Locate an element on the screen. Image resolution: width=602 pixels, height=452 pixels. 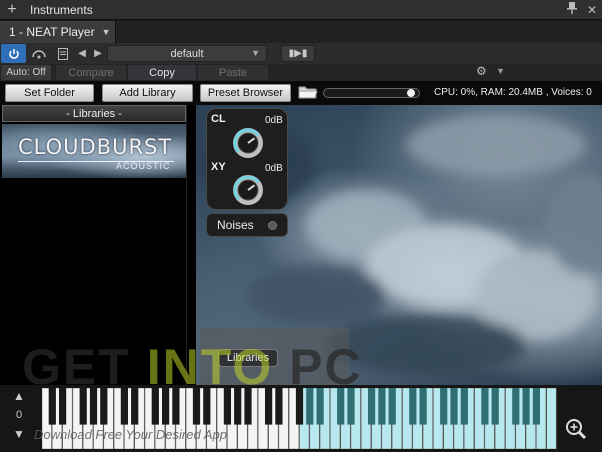
noises-led is located at coordinates (272, 225).